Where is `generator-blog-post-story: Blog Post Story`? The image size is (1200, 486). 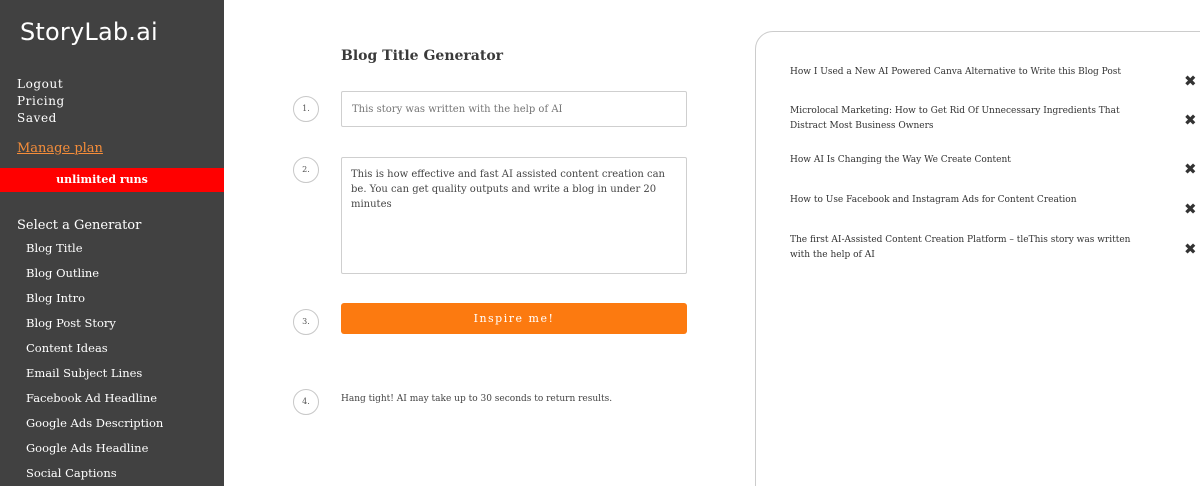
generator-blog-post-story: Blog Post Story is located at coordinates (94, 327).